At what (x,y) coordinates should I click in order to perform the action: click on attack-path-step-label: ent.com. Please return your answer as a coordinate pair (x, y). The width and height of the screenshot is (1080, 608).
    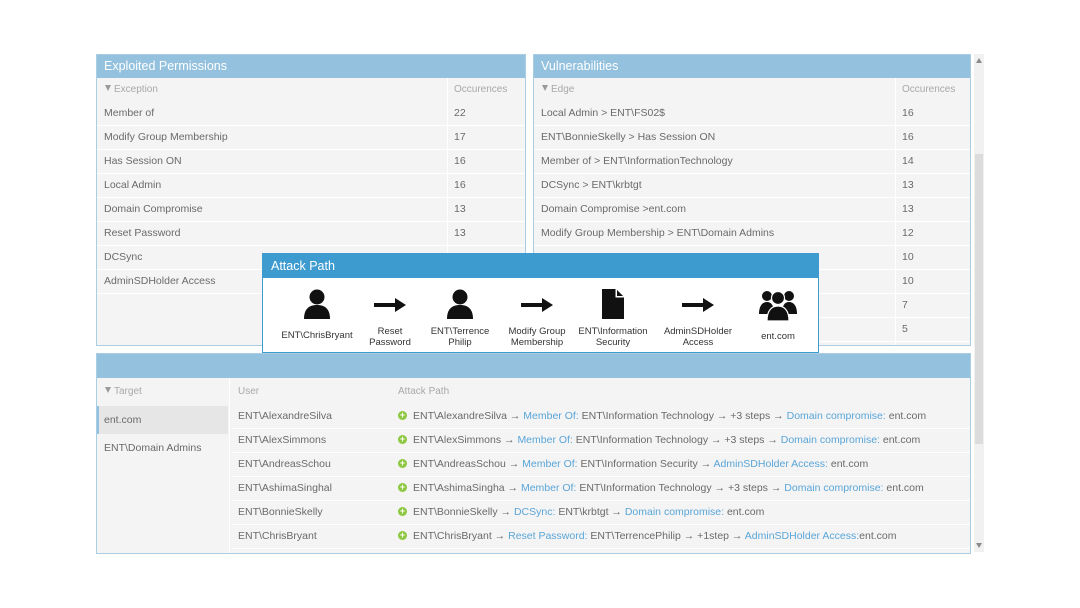
    Looking at the image, I should click on (778, 336).